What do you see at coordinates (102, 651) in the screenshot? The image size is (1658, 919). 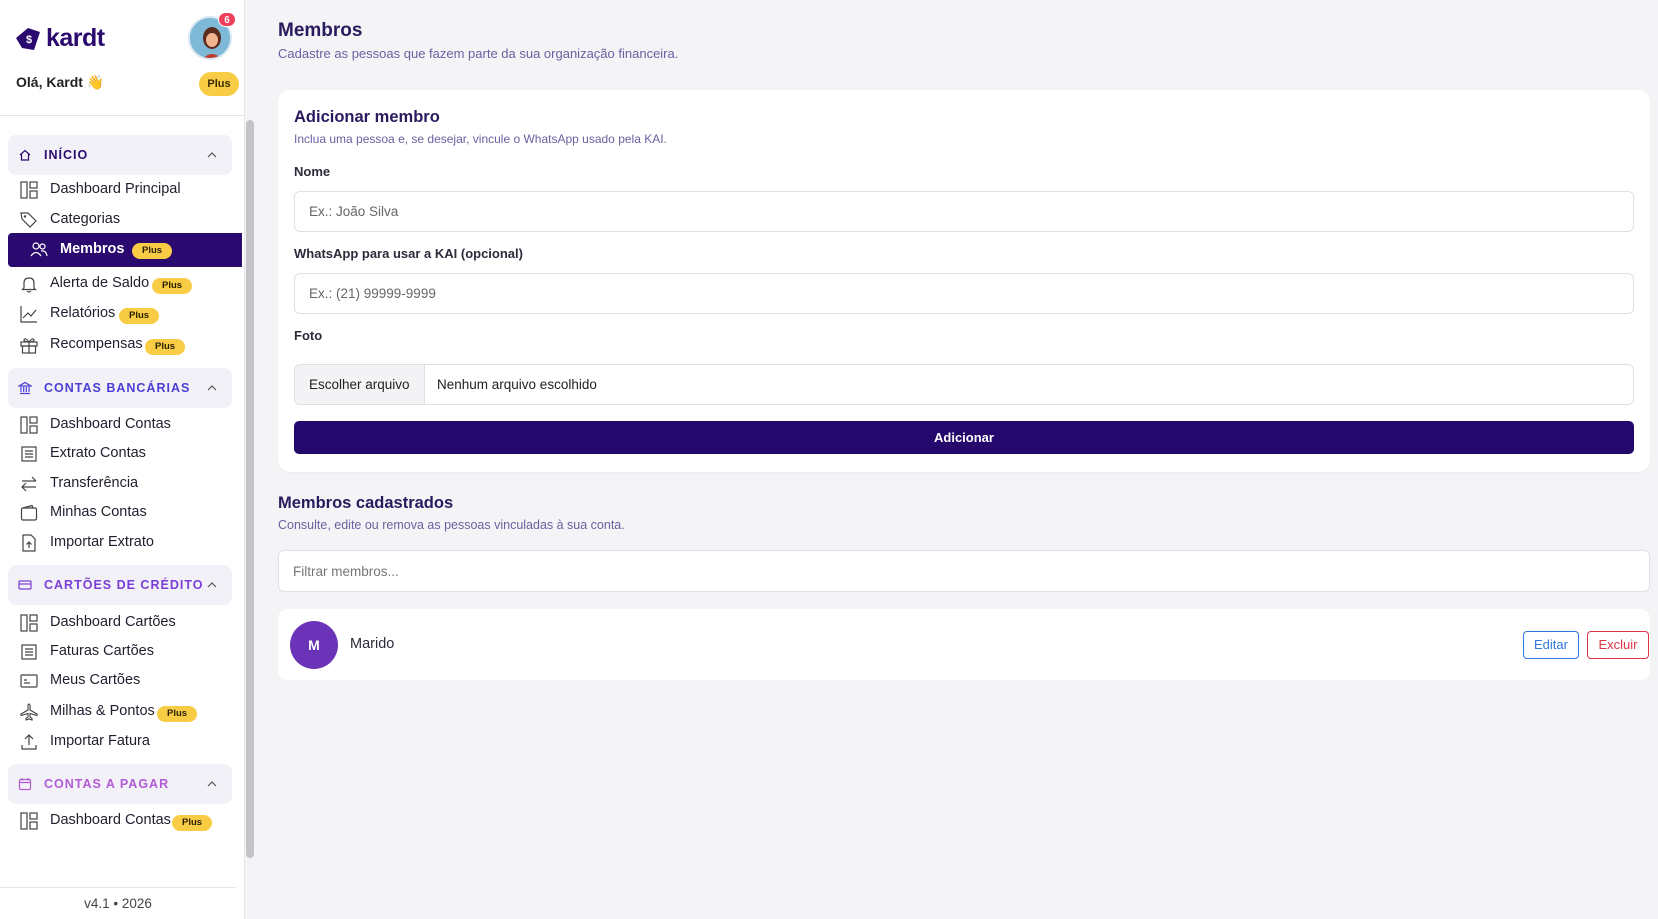 I see `sidebar-item-label: Faturas Cartões` at bounding box center [102, 651].